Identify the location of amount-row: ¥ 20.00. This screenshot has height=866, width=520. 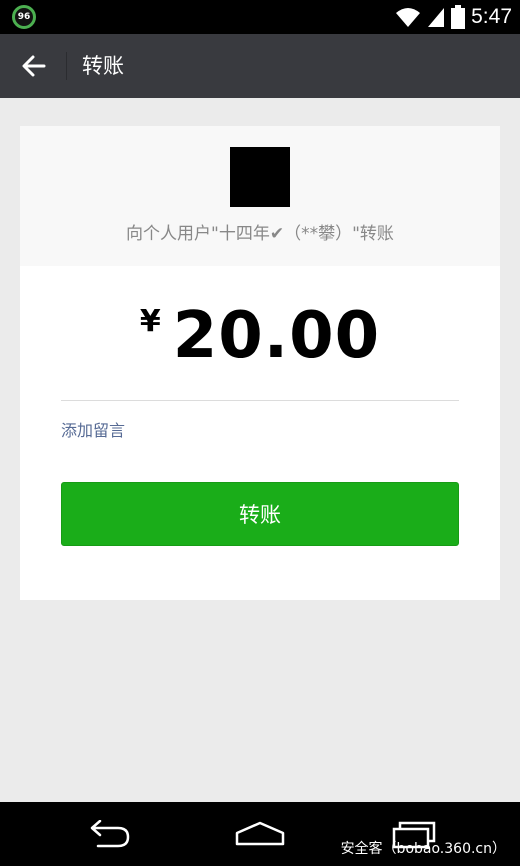
(260, 336).